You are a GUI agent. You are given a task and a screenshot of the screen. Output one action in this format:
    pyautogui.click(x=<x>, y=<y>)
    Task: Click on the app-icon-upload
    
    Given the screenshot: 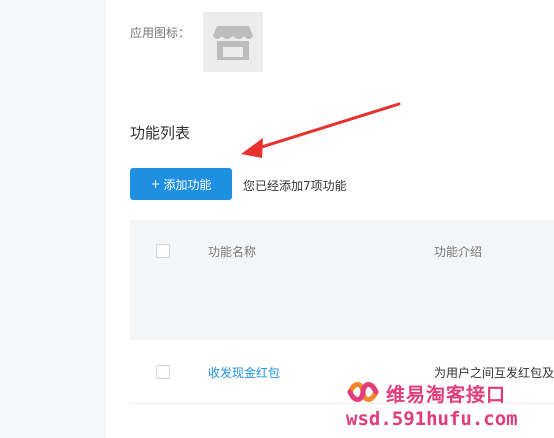 What is the action you would take?
    pyautogui.click(x=233, y=42)
    